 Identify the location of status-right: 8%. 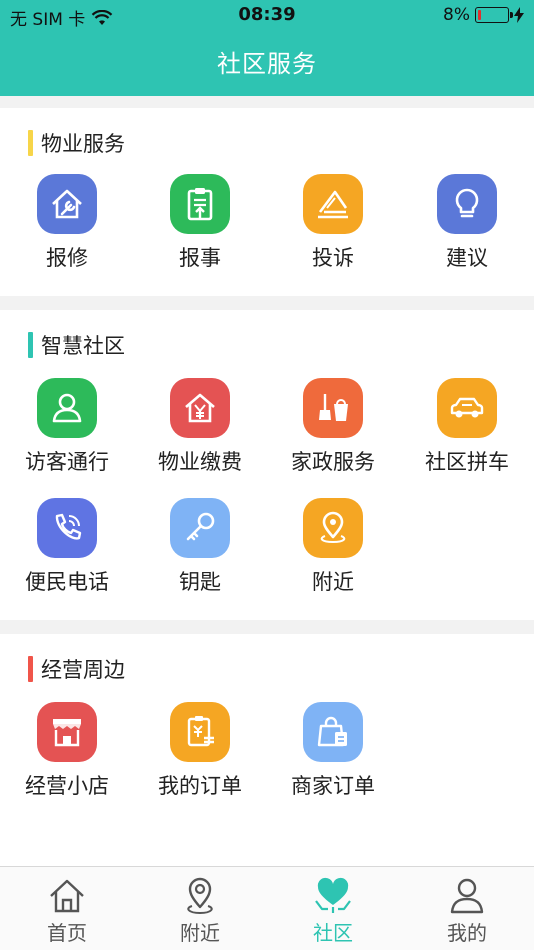
(483, 15).